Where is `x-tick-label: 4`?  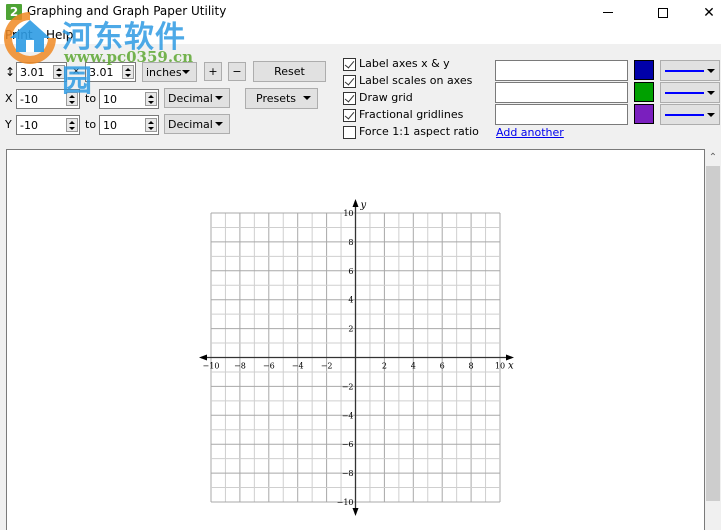
x-tick-label: 4 is located at coordinates (413, 366).